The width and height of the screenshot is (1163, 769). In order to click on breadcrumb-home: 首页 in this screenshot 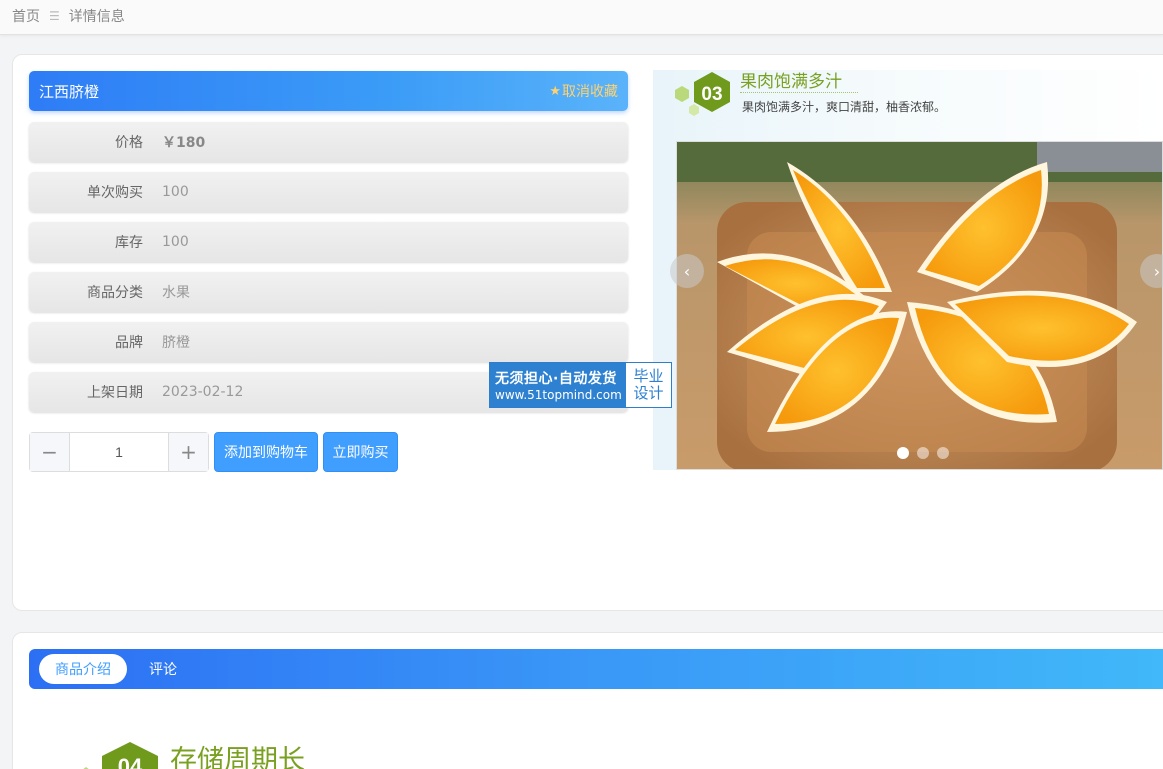, I will do `click(26, 16)`.